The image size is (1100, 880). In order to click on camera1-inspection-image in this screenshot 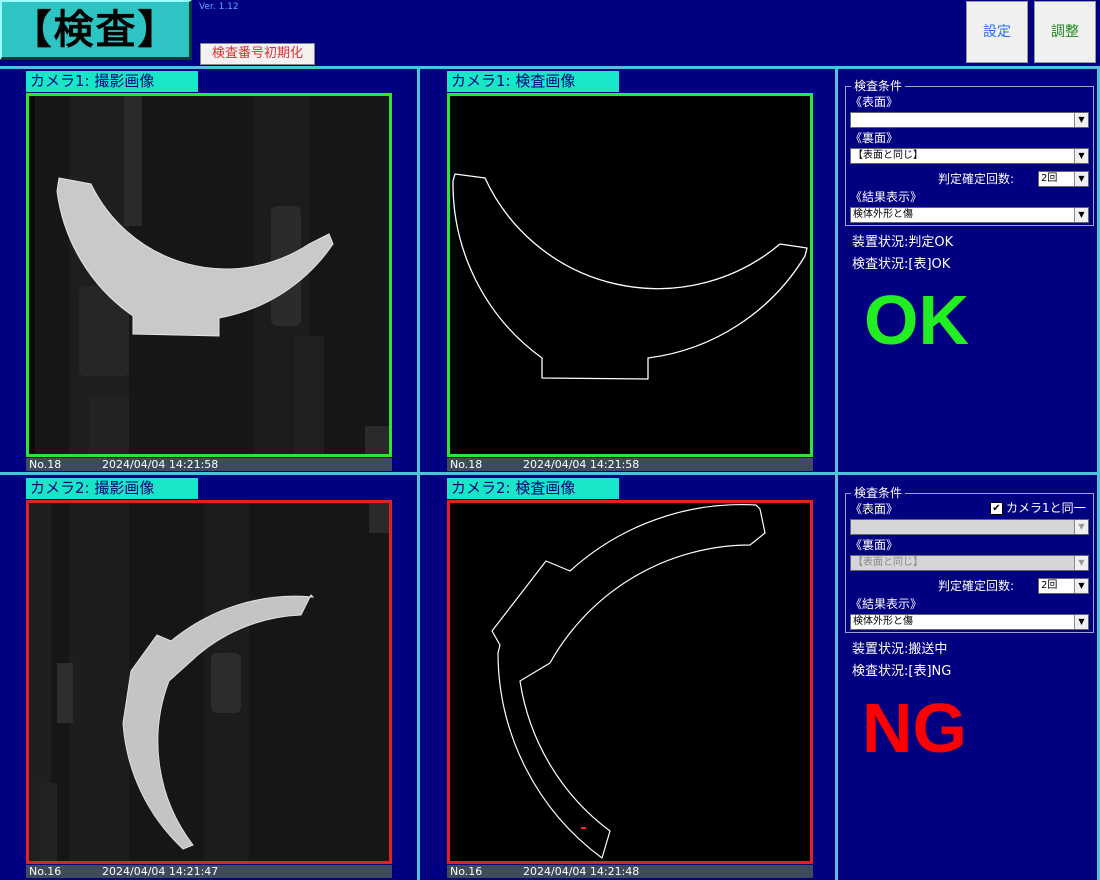, I will do `click(630, 275)`.